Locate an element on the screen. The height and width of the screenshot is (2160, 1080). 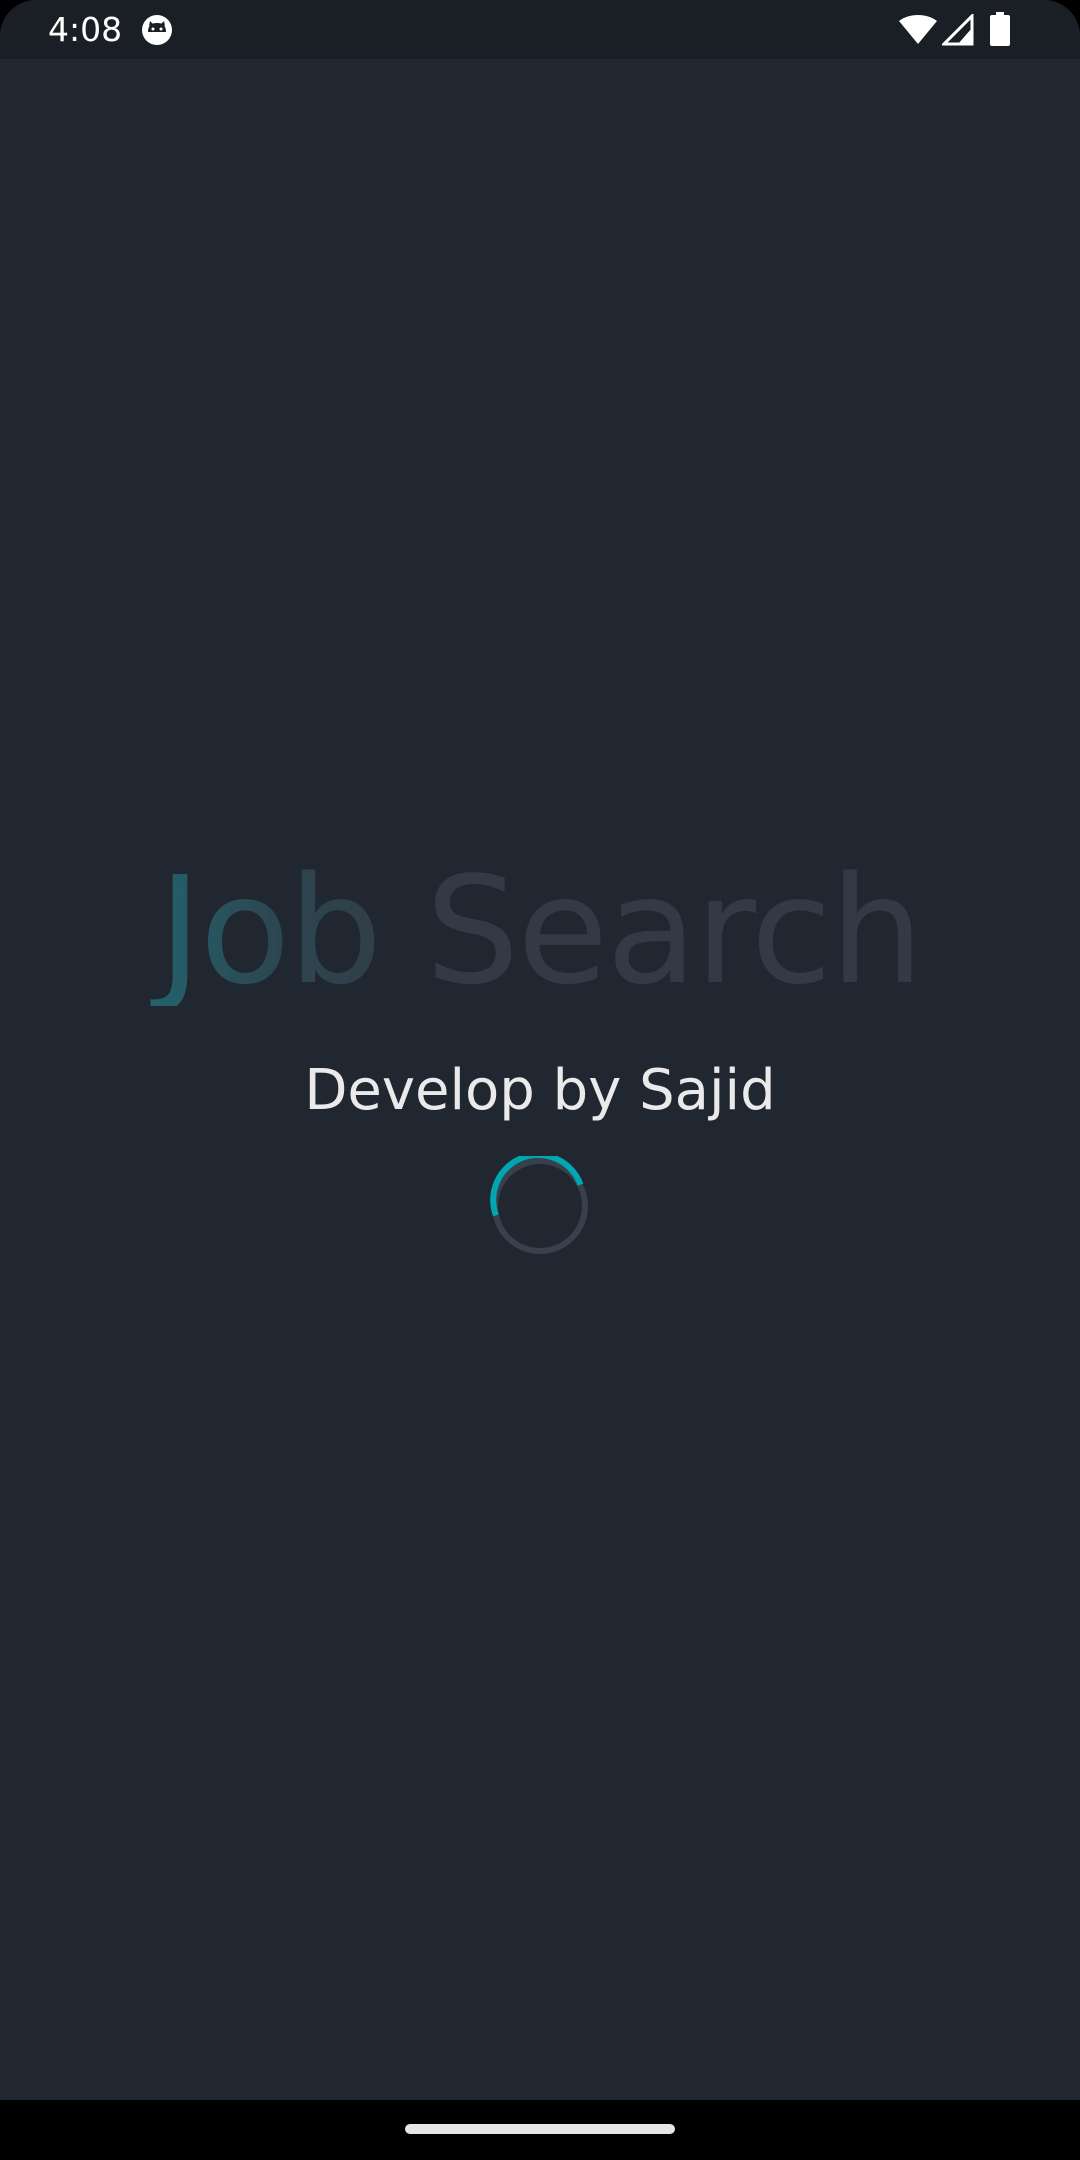
app-title: Job Search is located at coordinates (540, 931).